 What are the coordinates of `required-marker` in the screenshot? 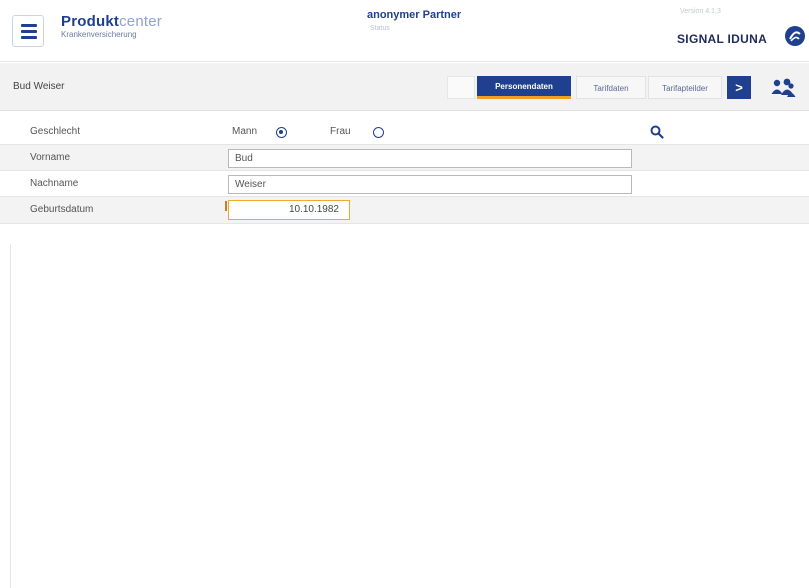 It's located at (226, 206).